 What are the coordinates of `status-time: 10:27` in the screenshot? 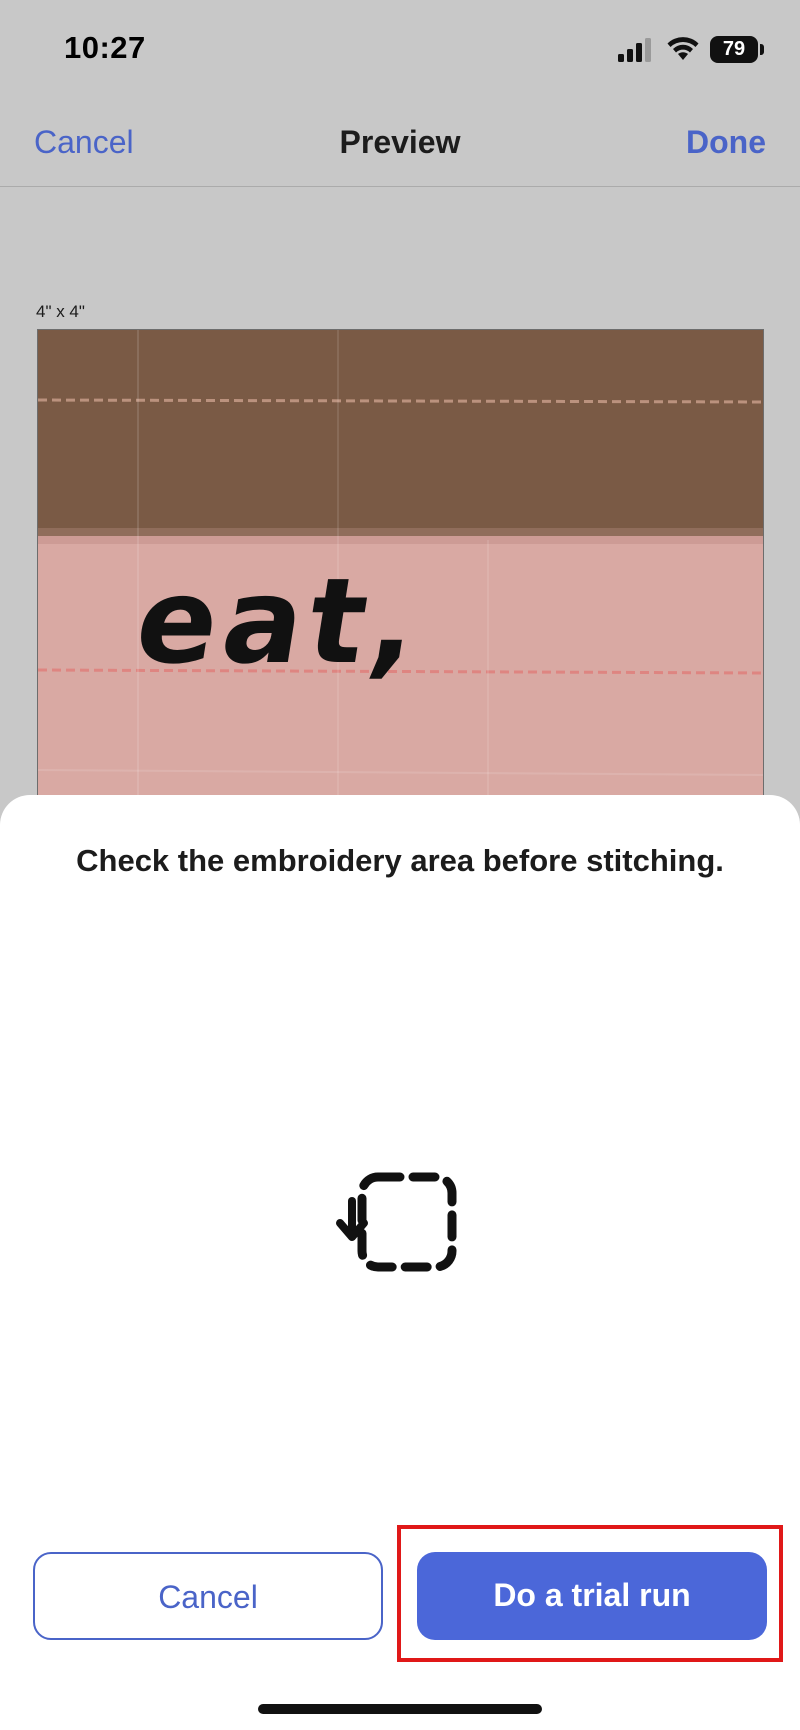 It's located at (105, 47).